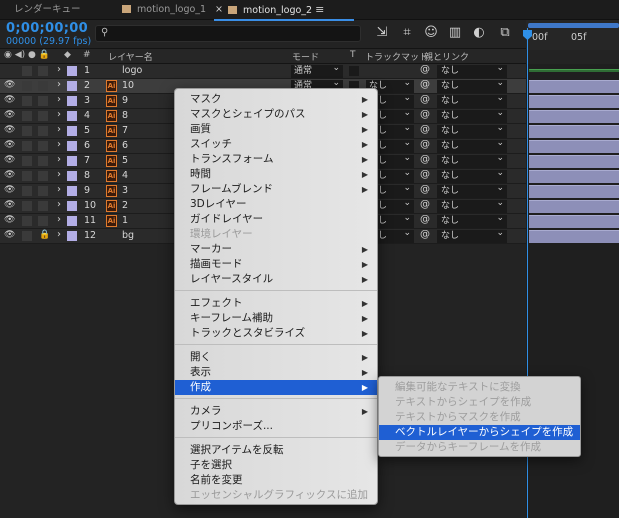  I want to click on menu-item: 描画モード ▶, so click(276, 264).